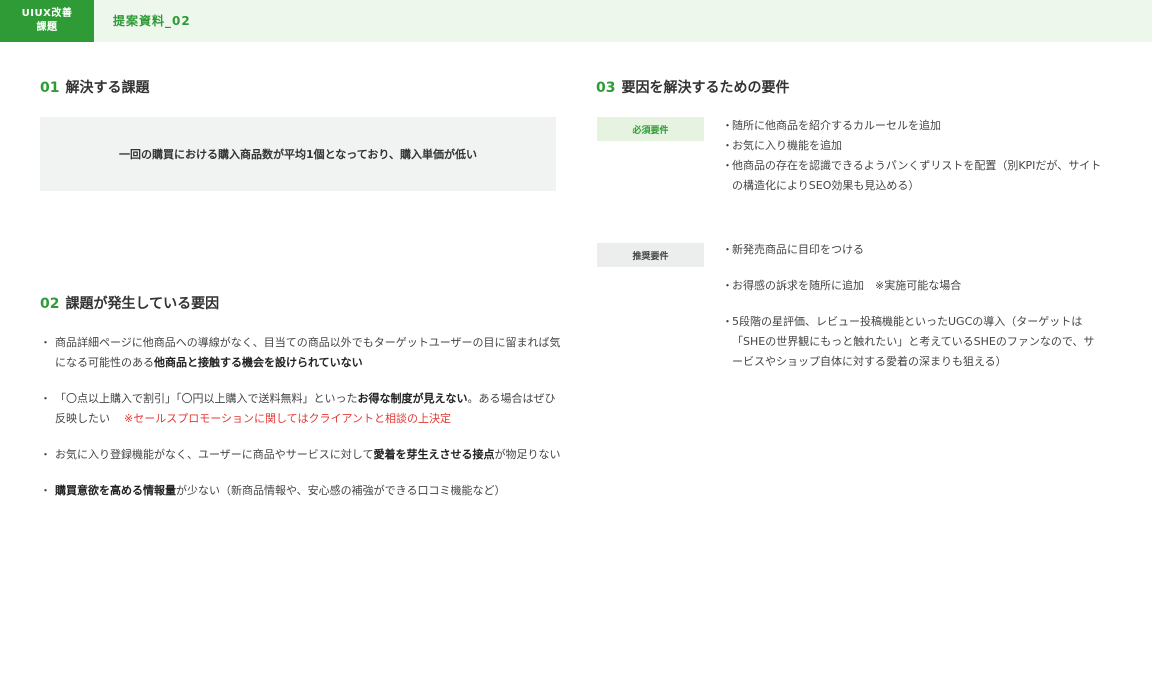  What do you see at coordinates (47, 27) in the screenshot?
I see `badge-line2: 課題` at bounding box center [47, 27].